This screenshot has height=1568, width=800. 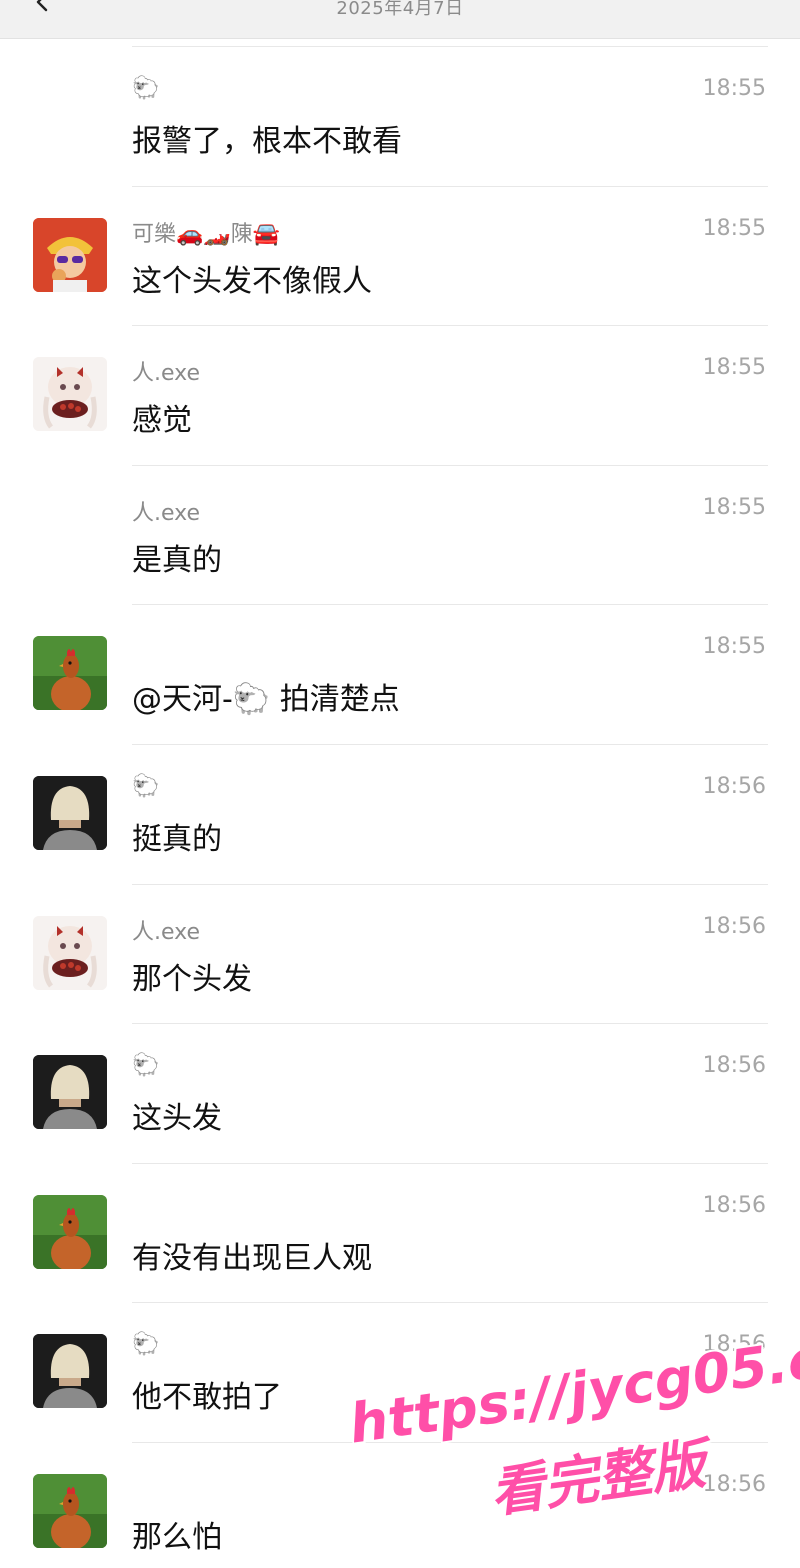 I want to click on message-text: 他不敢拍了, so click(x=207, y=1398).